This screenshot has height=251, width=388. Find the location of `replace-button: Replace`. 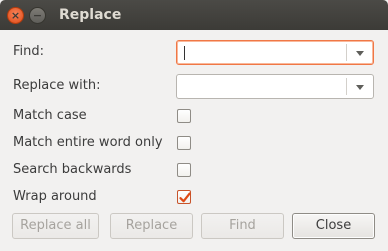

replace-button: Replace is located at coordinates (151, 226).